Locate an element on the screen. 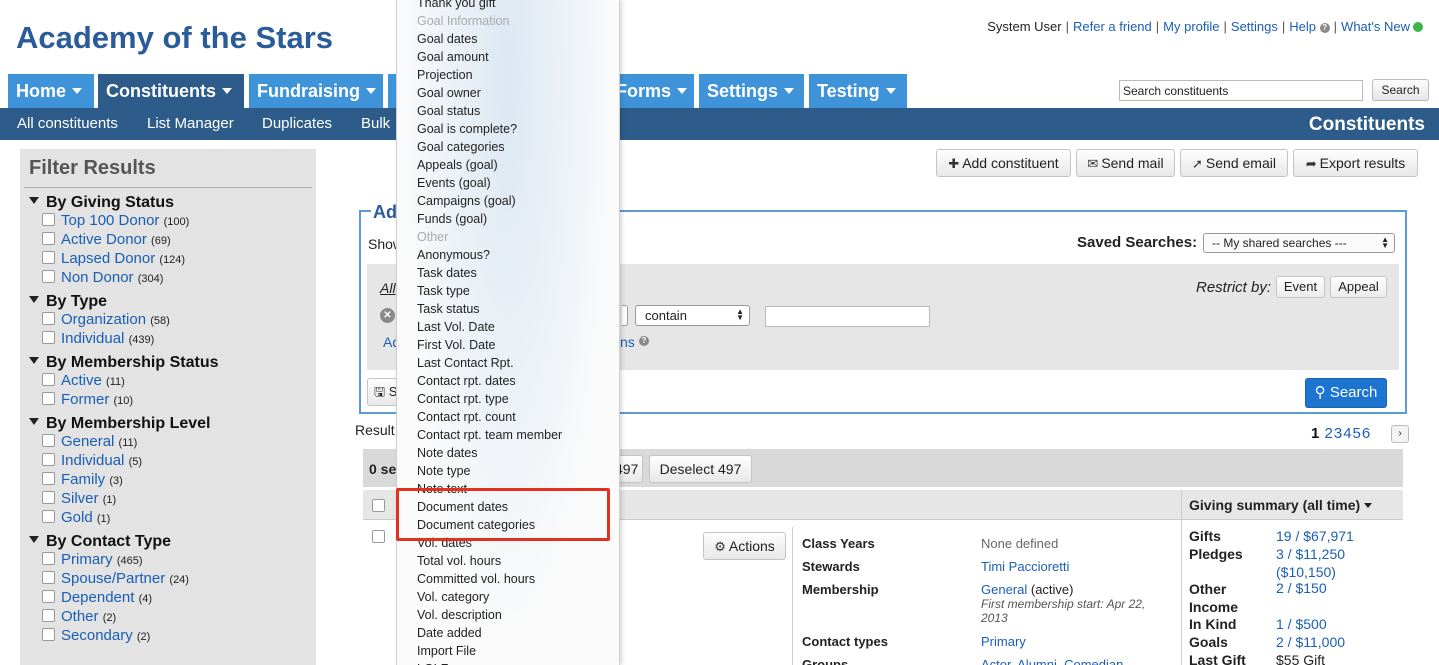  filter-link: Individual is located at coordinates (92, 460).